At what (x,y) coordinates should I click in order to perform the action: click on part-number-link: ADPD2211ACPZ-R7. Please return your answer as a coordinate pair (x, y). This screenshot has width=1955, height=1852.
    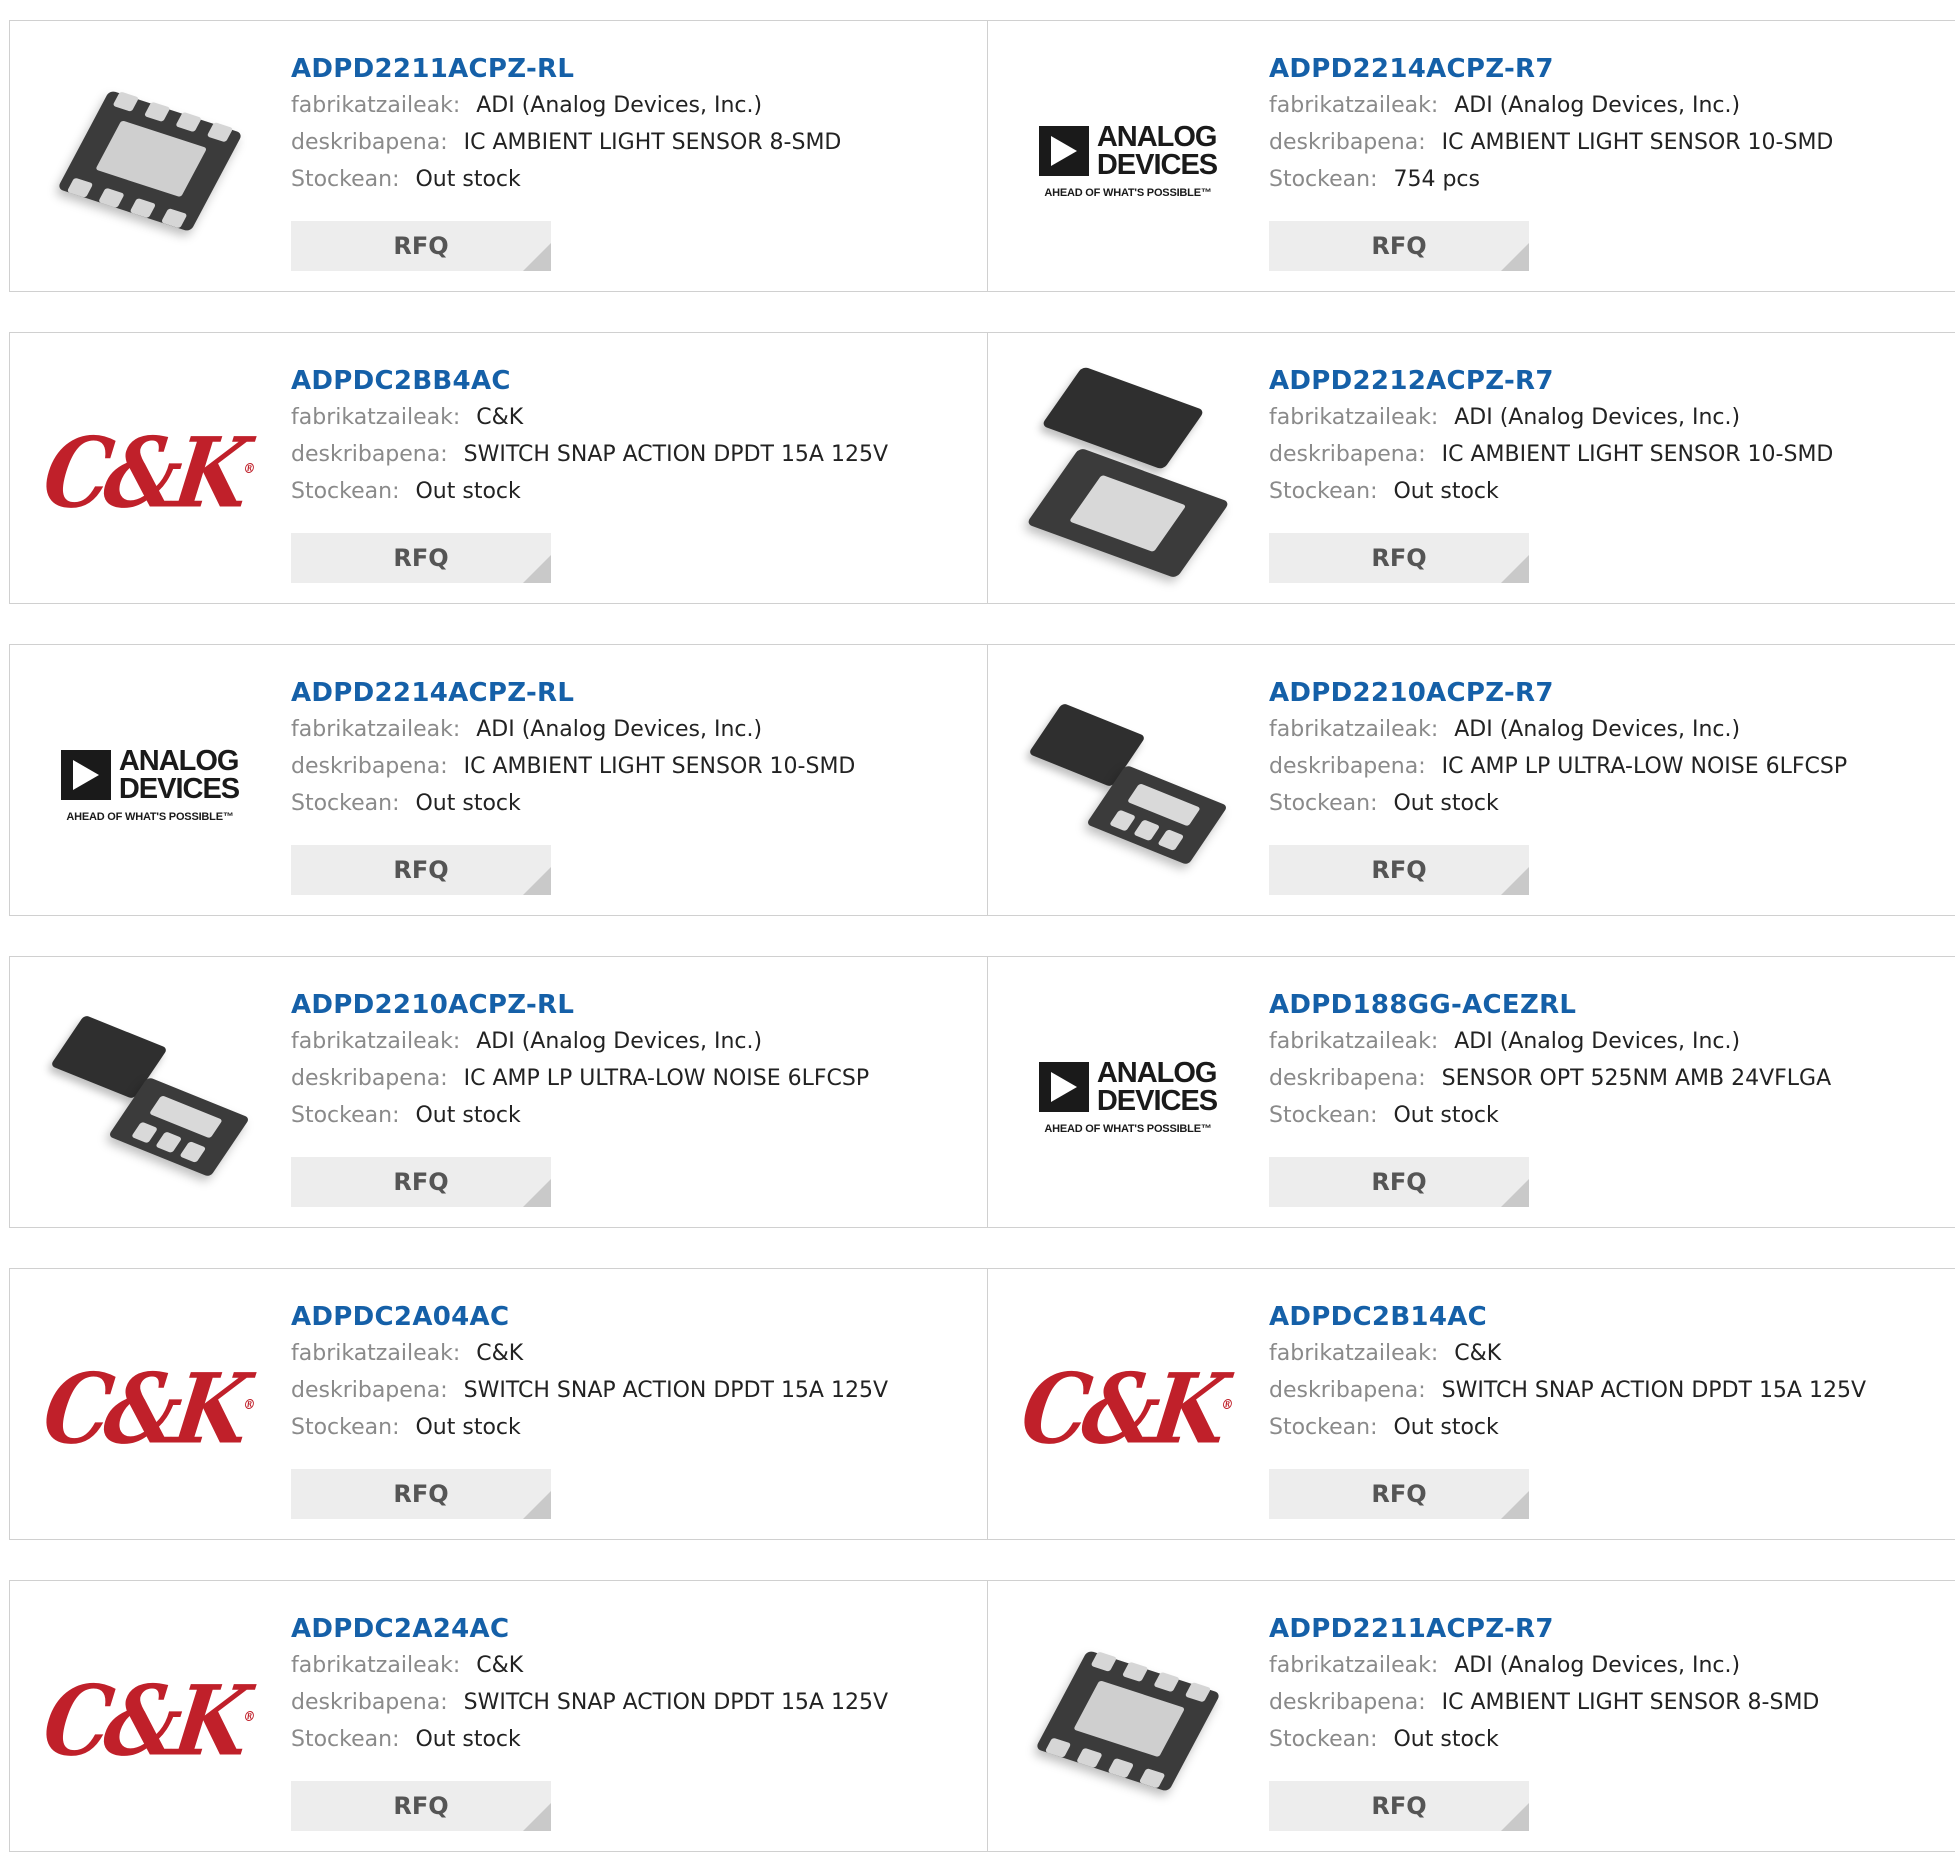
    Looking at the image, I should click on (1599, 1629).